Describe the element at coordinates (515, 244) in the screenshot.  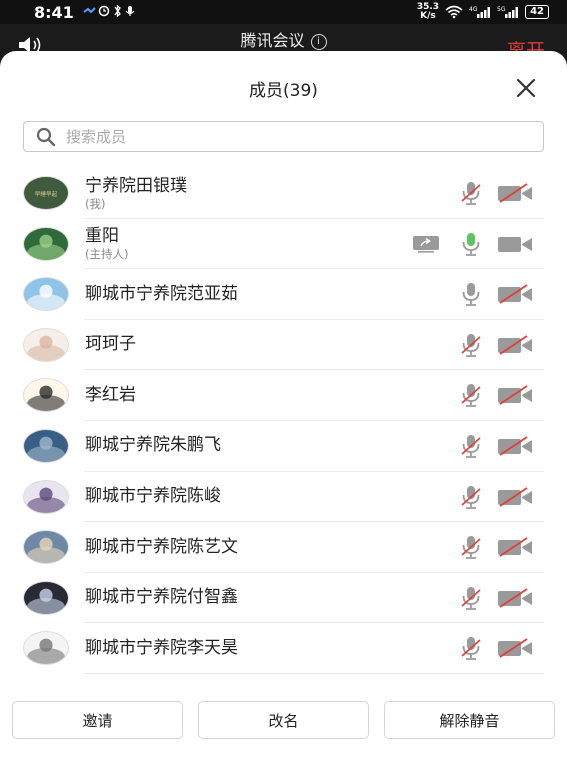
I see `camera-icon` at that location.